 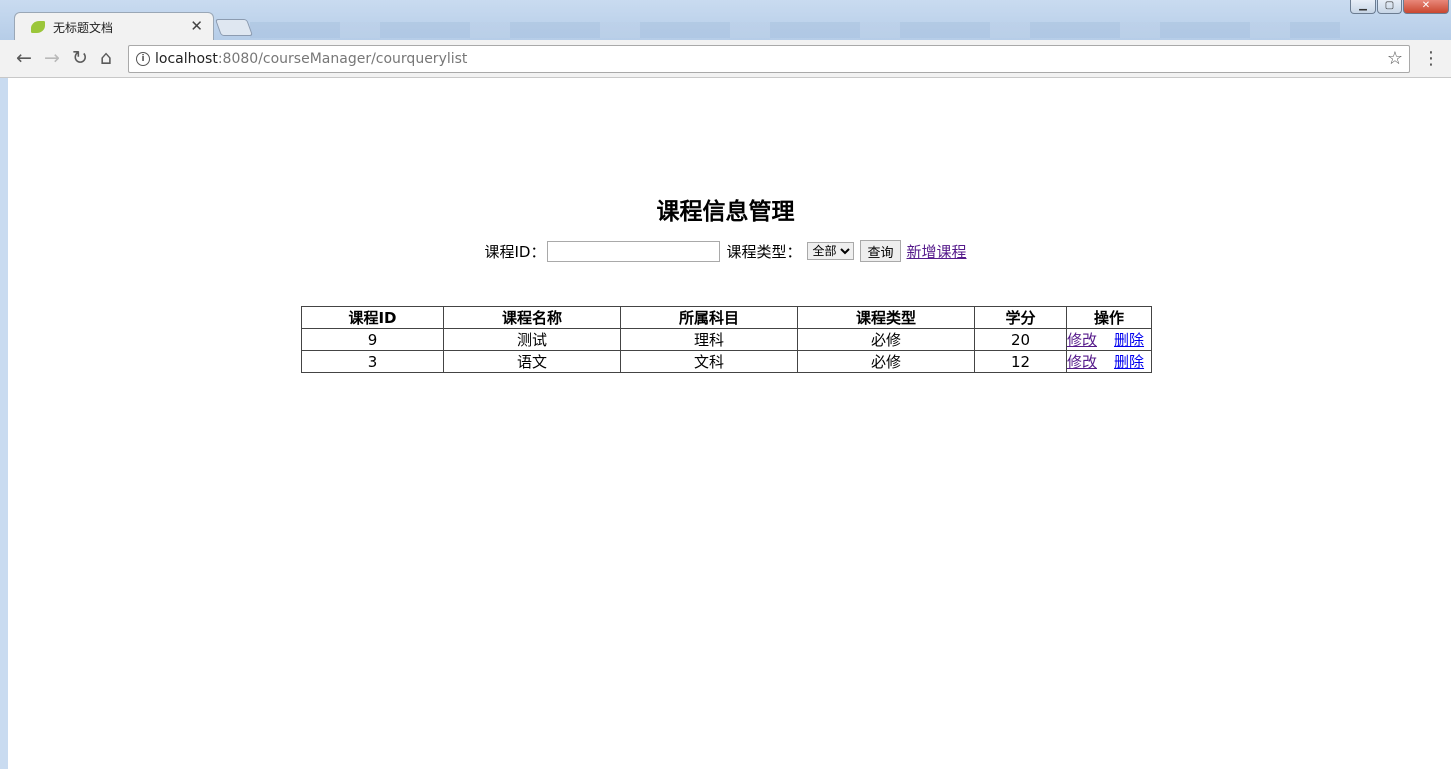 What do you see at coordinates (372, 339) in the screenshot?
I see `cell-course-id: 9` at bounding box center [372, 339].